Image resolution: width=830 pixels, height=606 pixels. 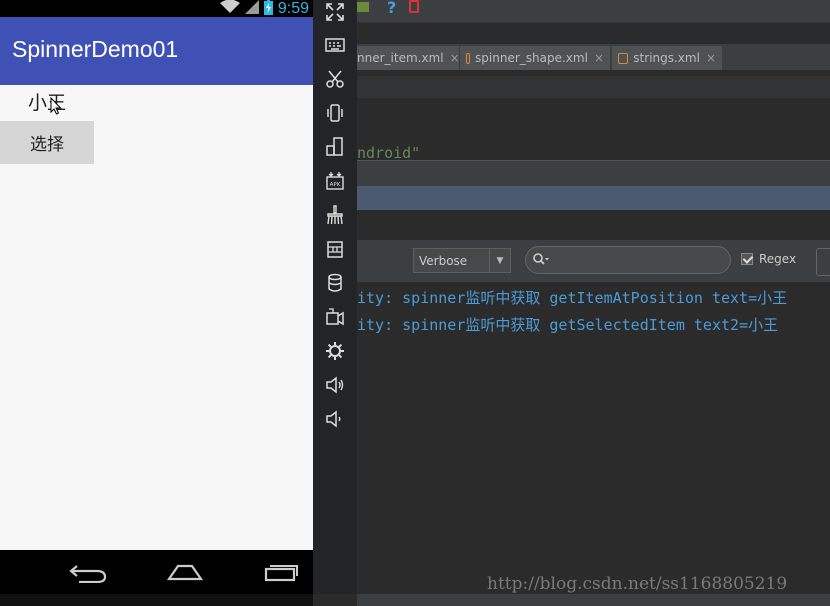 I want to click on clean-icon, so click(x=335, y=215).